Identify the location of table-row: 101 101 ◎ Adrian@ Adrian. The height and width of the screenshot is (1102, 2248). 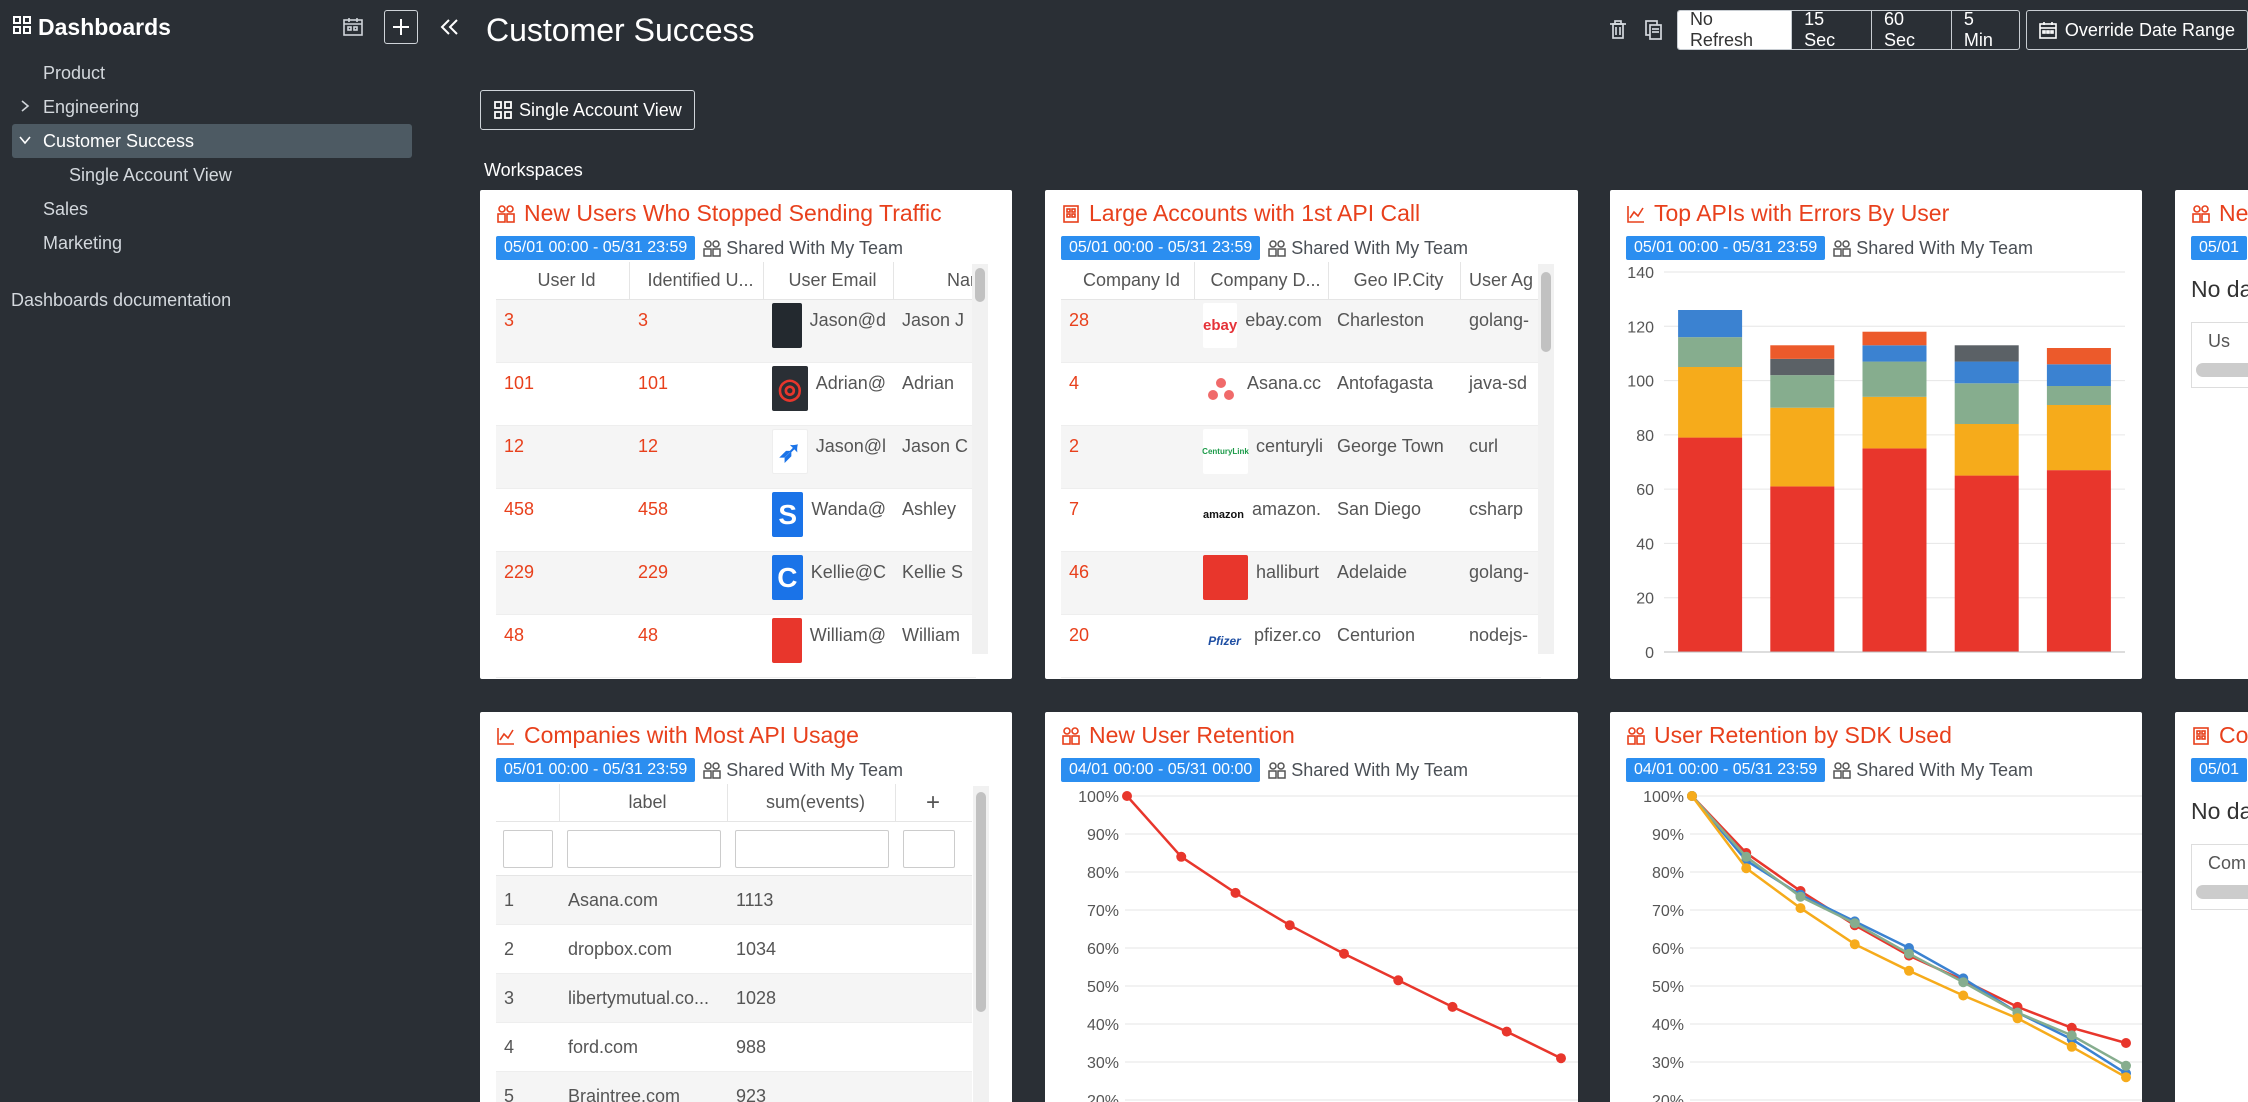
(736, 394).